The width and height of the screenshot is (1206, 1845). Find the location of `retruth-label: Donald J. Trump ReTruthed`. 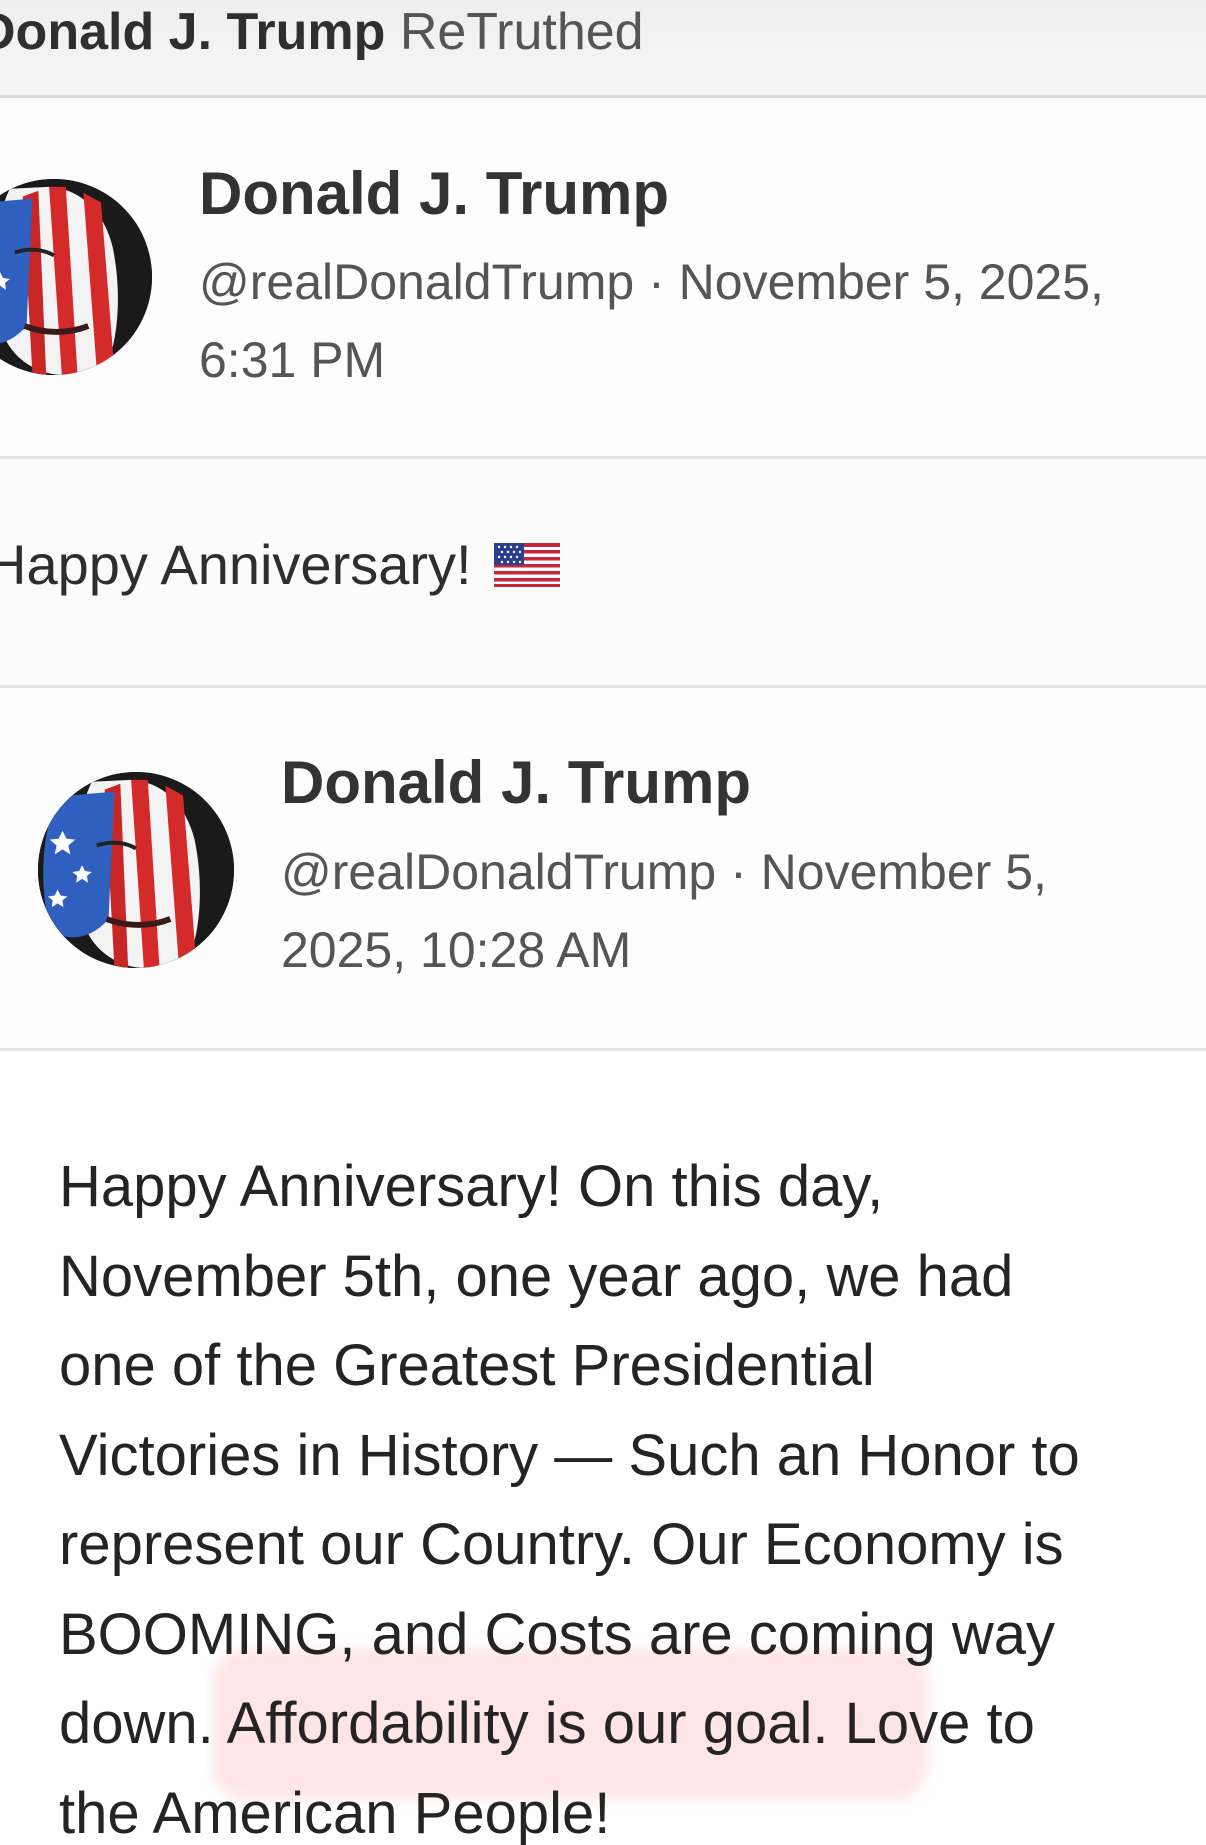

retruth-label: Donald J. Trump ReTruthed is located at coordinates (322, 32).